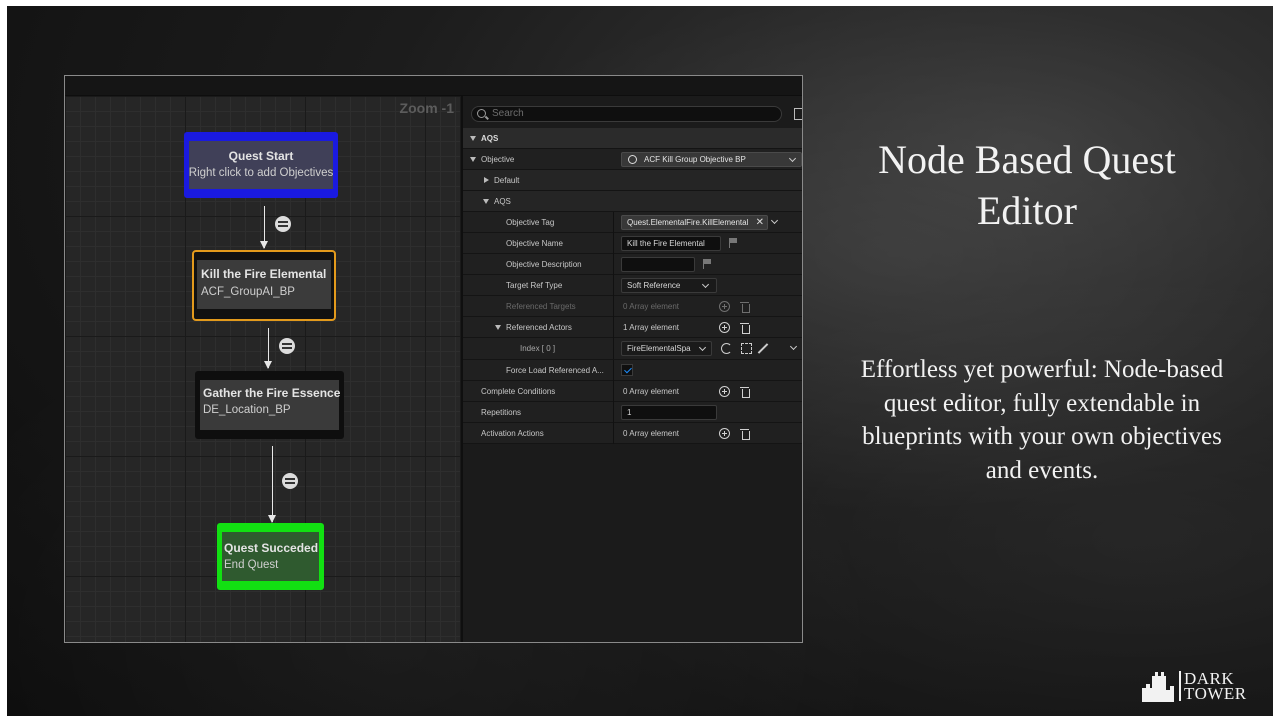  Describe the element at coordinates (1027, 185) in the screenshot. I see `slide-heading: Node Based Quest Editor` at that location.